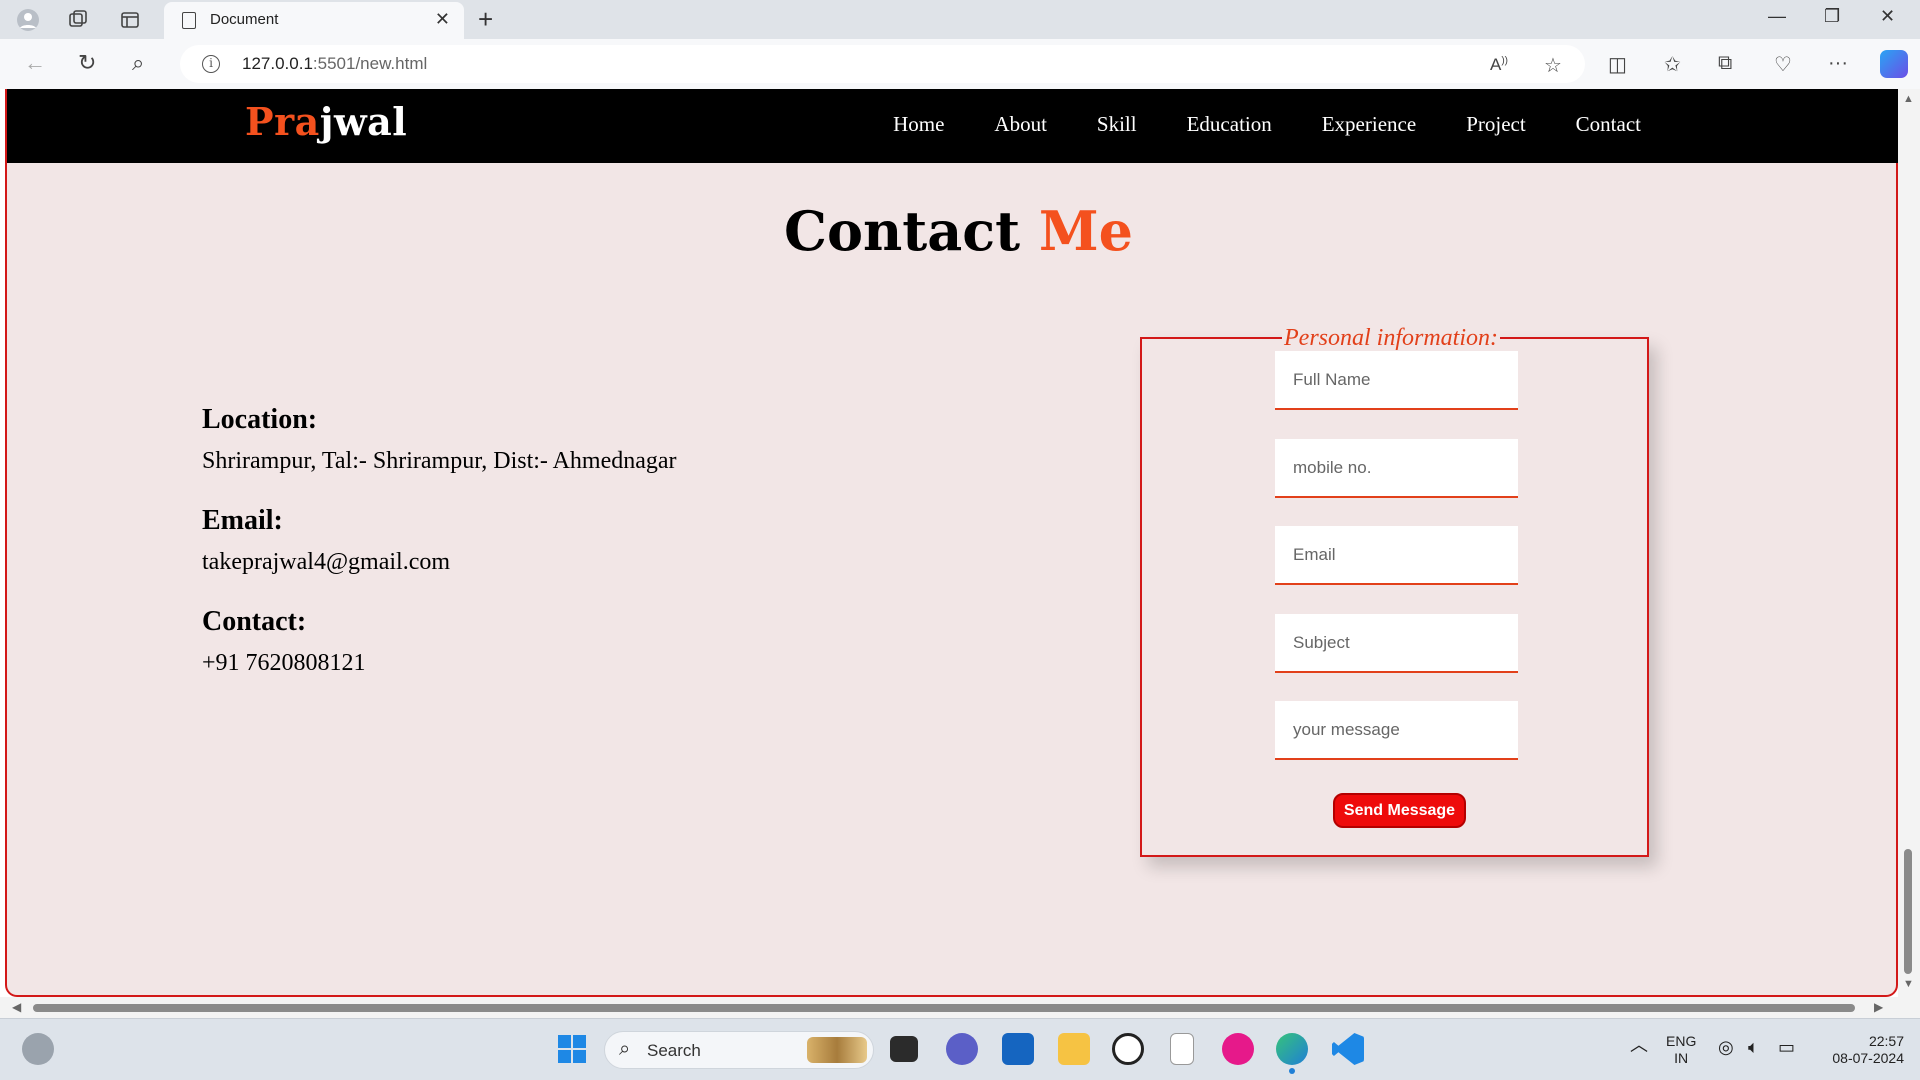 This screenshot has width=1920, height=1080. What do you see at coordinates (38, 1049) in the screenshot?
I see `widgets-icon` at bounding box center [38, 1049].